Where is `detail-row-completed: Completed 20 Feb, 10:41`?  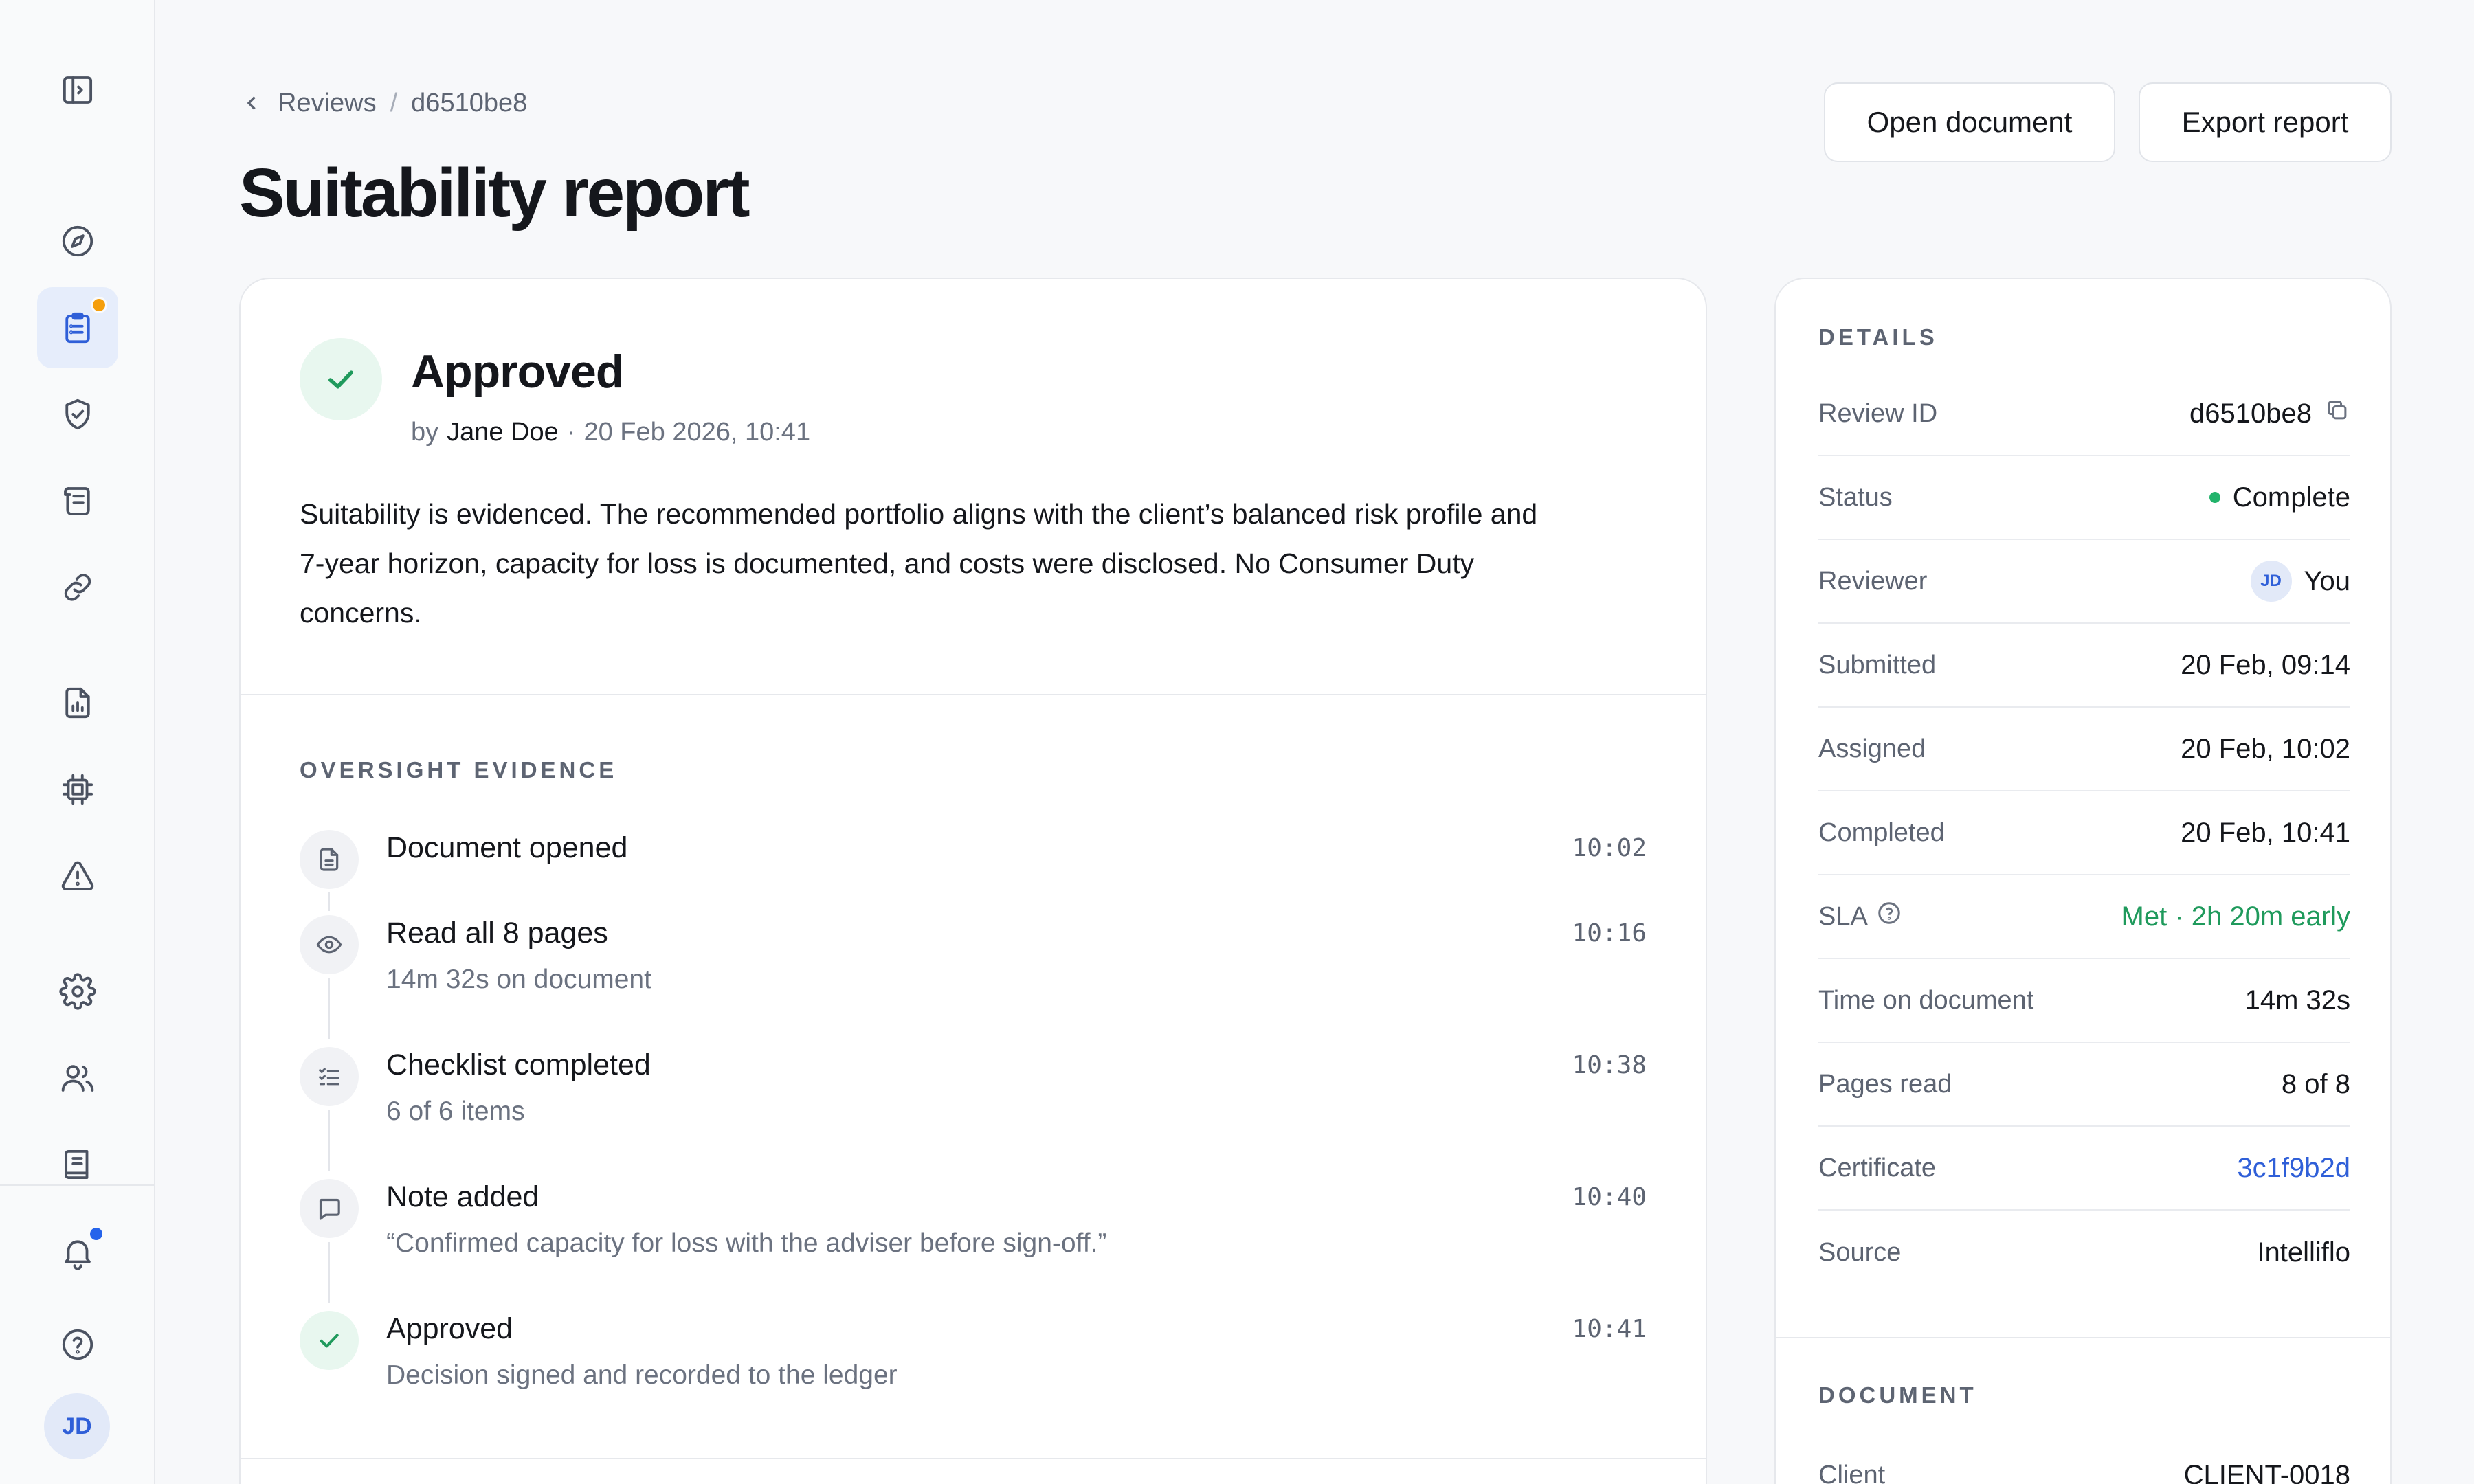 detail-row-completed: Completed 20 Feb, 10:41 is located at coordinates (2084, 833).